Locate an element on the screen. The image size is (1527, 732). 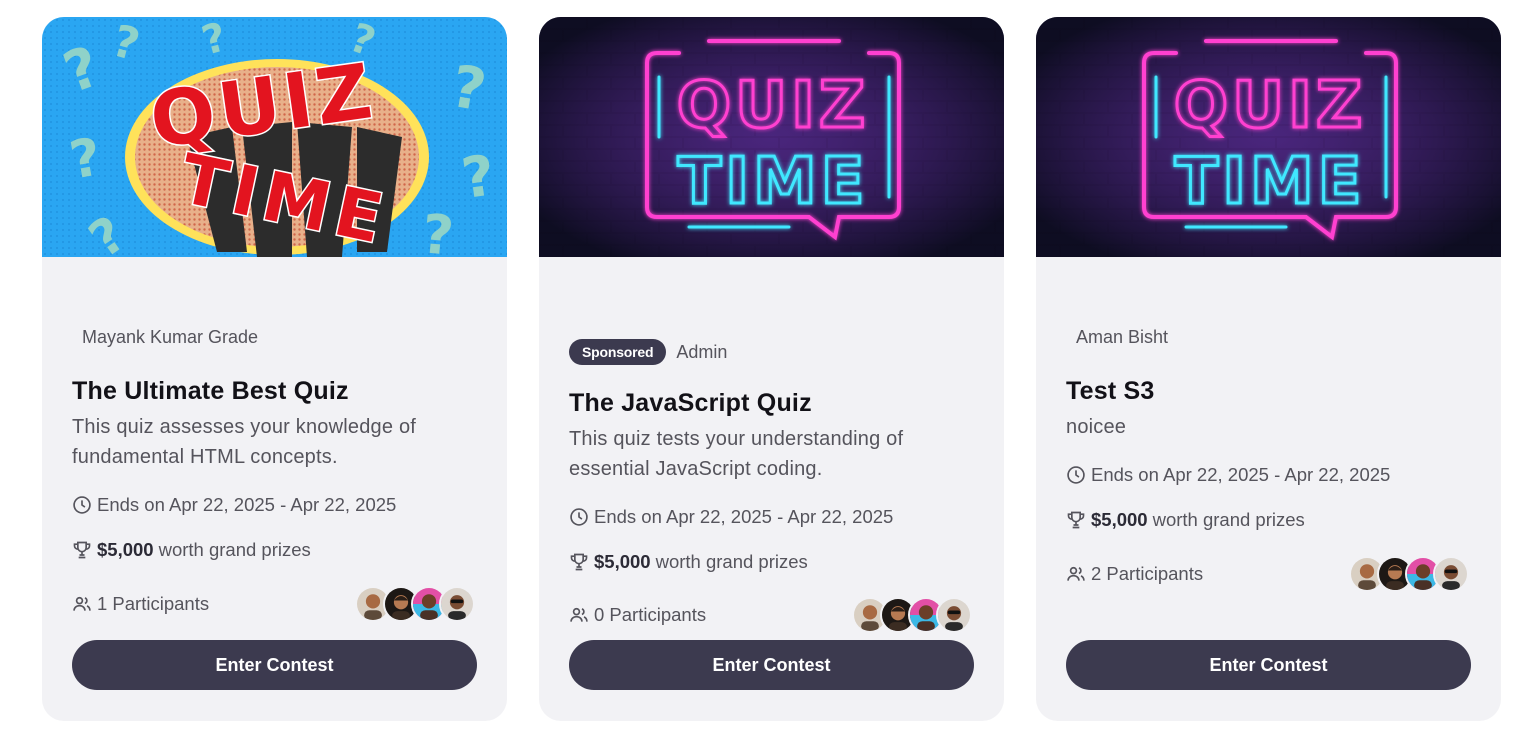
quiz-time-comic-illustration: ? ? ? ? ? ? ? ? ? QUIZ TIME is located at coordinates (274, 137).